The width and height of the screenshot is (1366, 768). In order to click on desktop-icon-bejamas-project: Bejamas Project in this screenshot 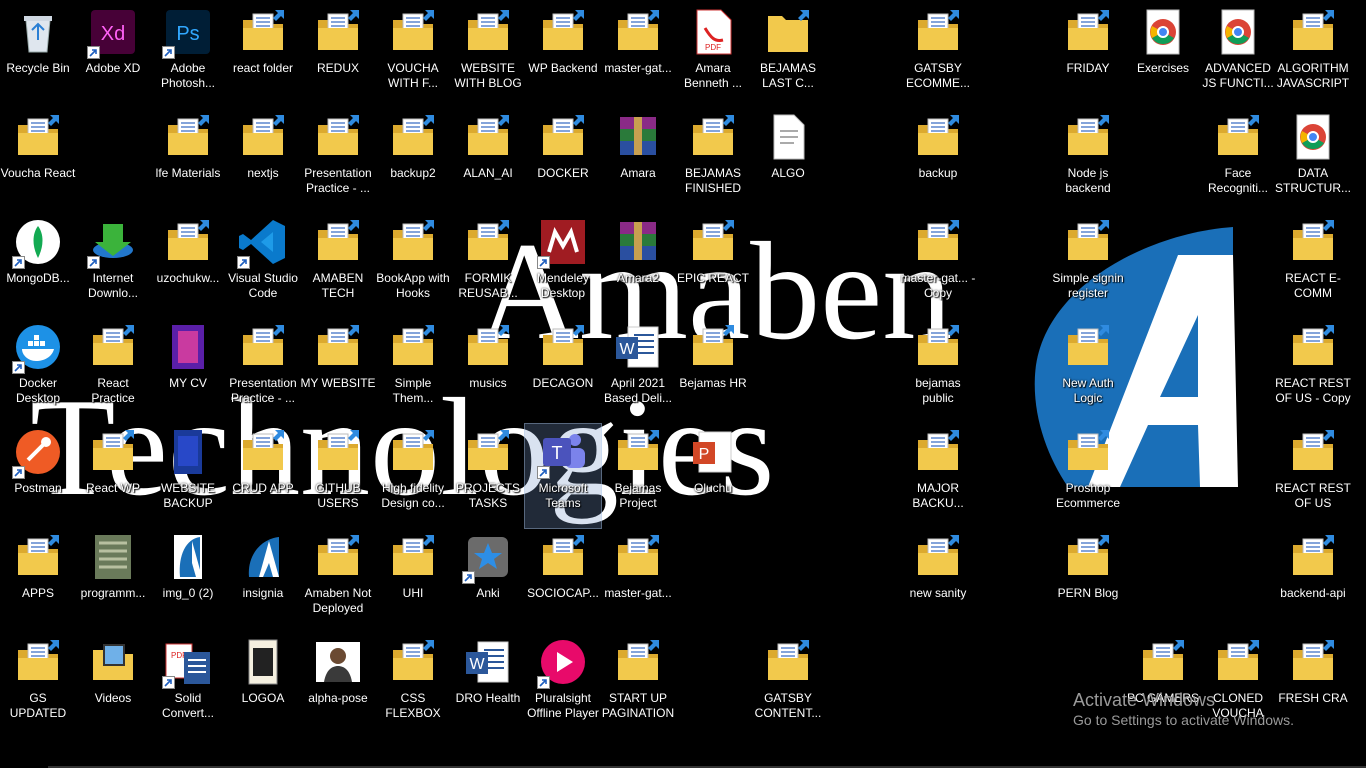, I will do `click(638, 476)`.